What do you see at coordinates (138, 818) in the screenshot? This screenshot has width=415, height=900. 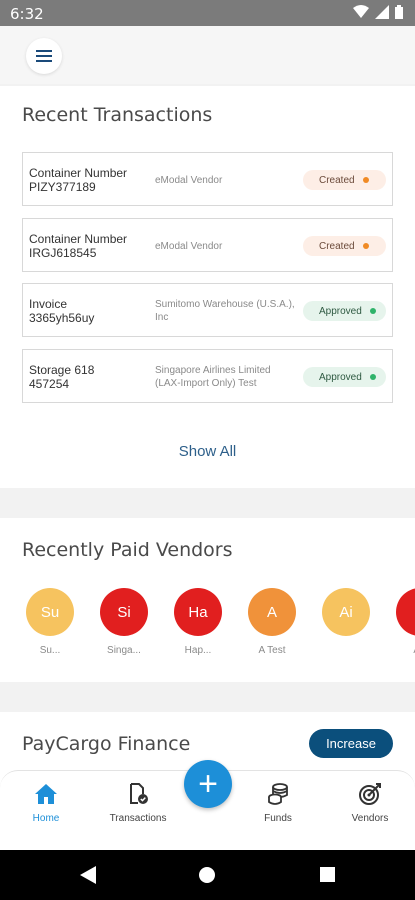 I see `nav-transactions-label: Transactions` at bounding box center [138, 818].